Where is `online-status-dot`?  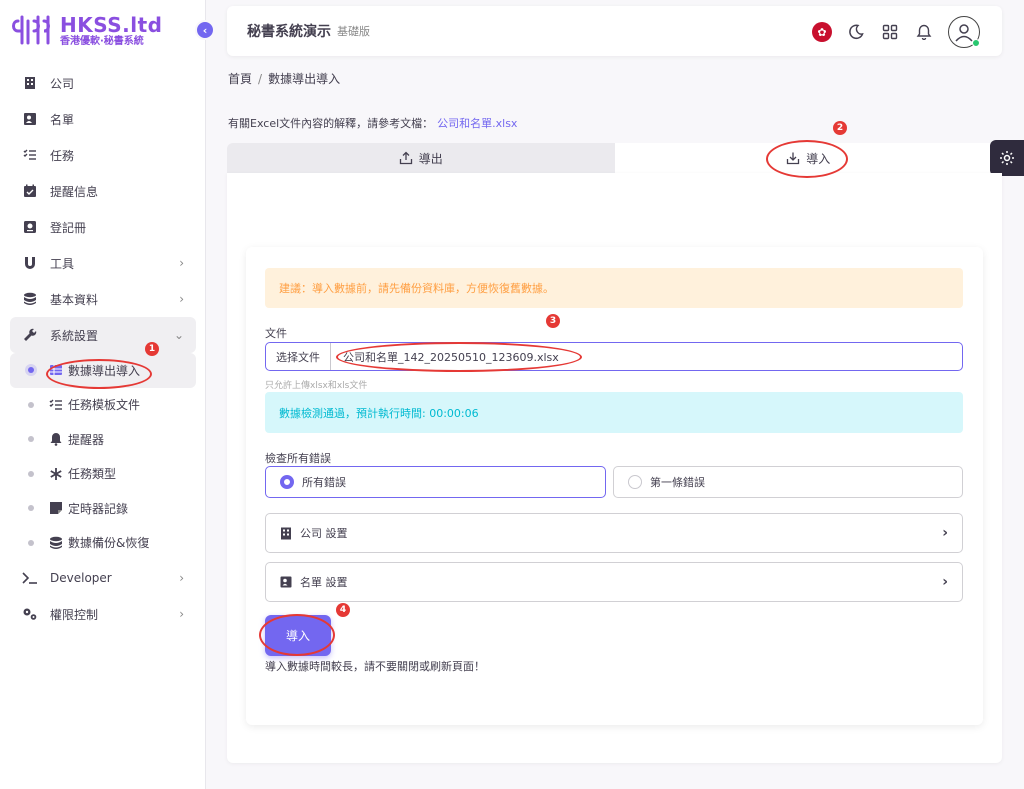 online-status-dot is located at coordinates (976, 43).